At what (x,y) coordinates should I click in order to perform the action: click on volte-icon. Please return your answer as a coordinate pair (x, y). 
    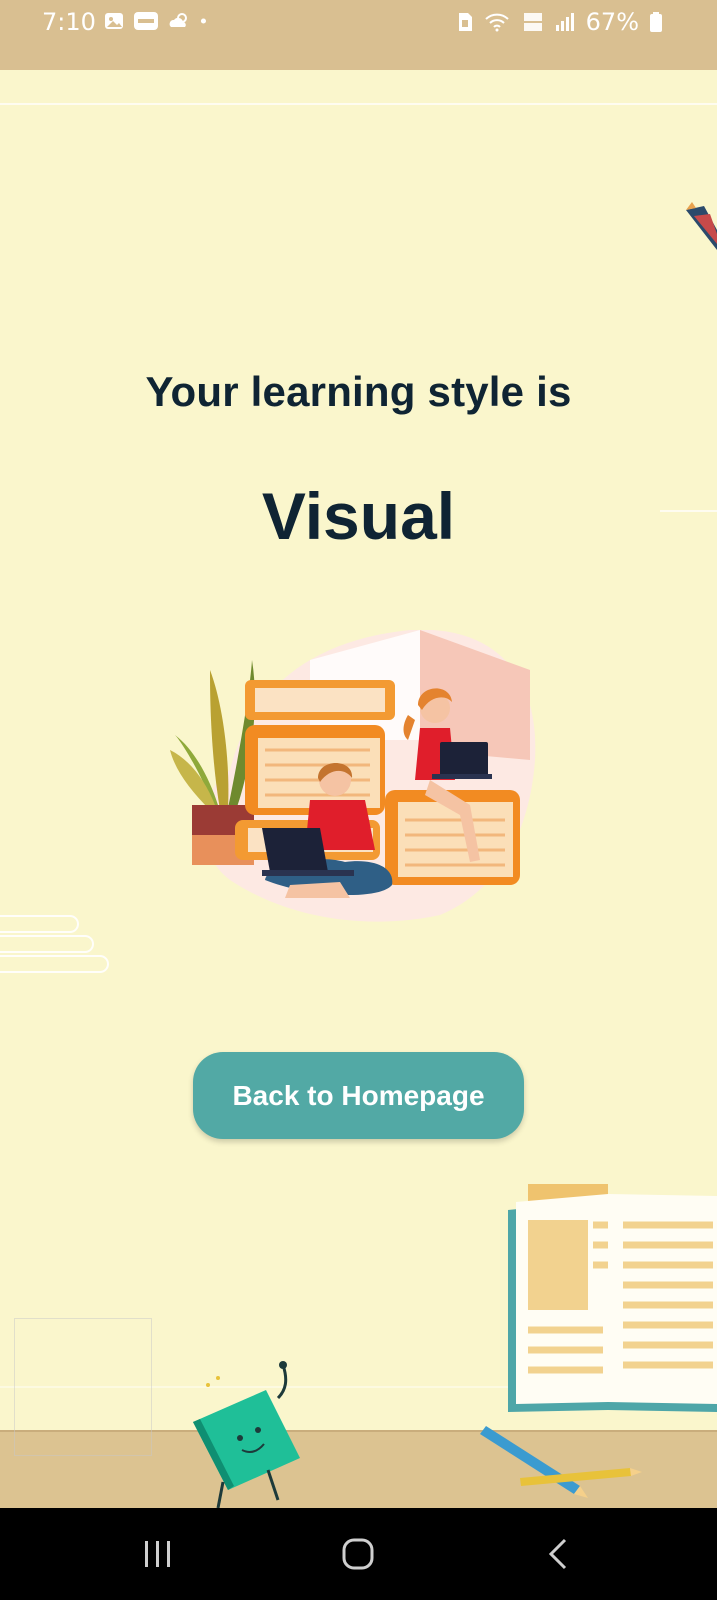
    Looking at the image, I should click on (532, 22).